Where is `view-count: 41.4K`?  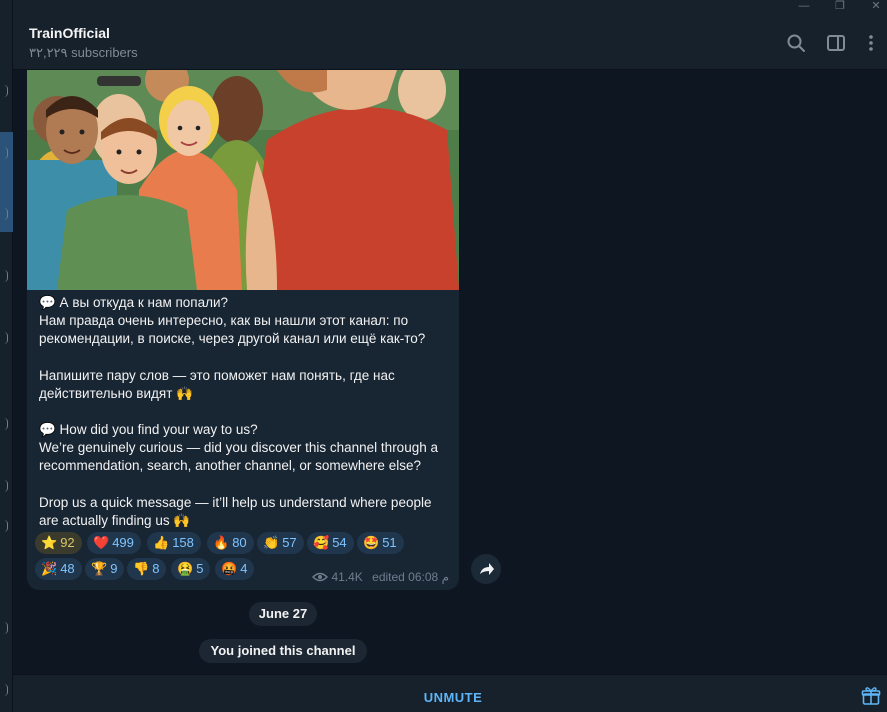
view-count: 41.4K is located at coordinates (347, 577).